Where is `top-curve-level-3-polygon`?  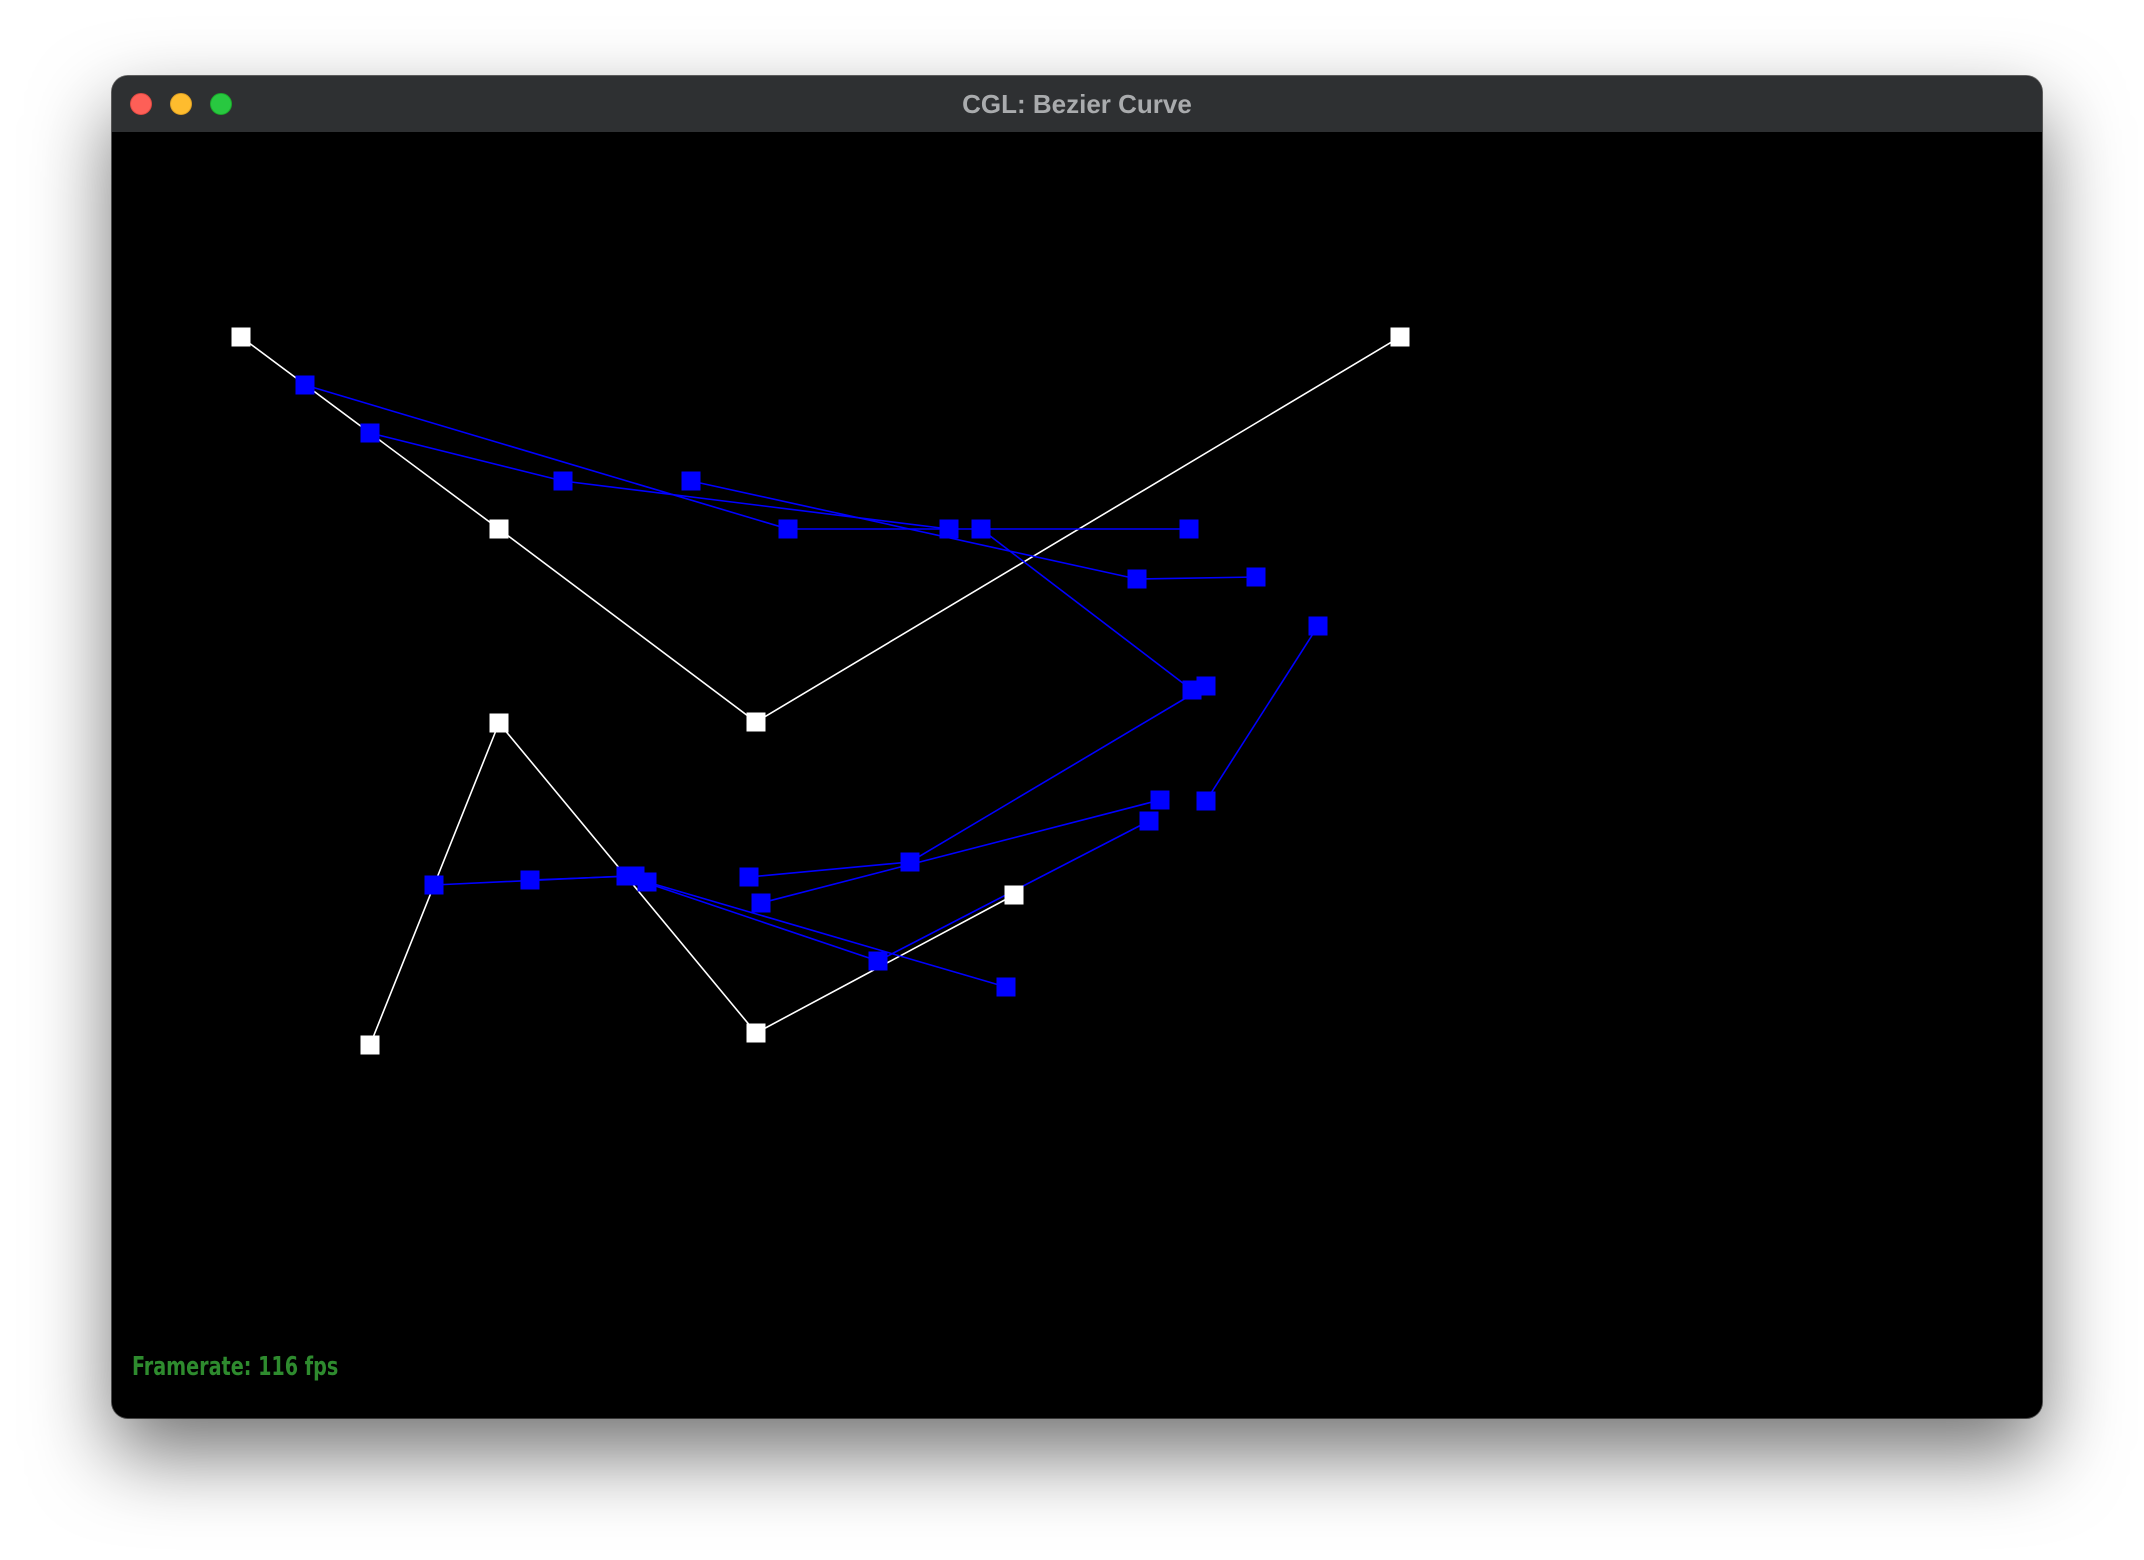 top-curve-level-3-polygon is located at coordinates (1262, 713).